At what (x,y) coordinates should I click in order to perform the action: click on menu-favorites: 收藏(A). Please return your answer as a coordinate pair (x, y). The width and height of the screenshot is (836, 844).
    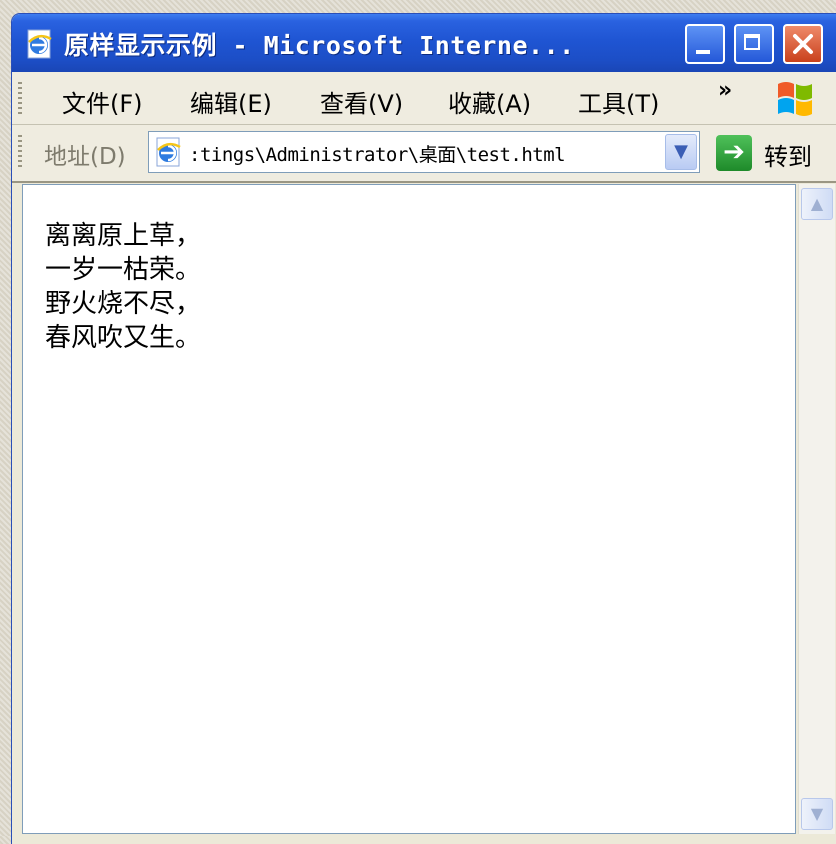
    Looking at the image, I should click on (489, 101).